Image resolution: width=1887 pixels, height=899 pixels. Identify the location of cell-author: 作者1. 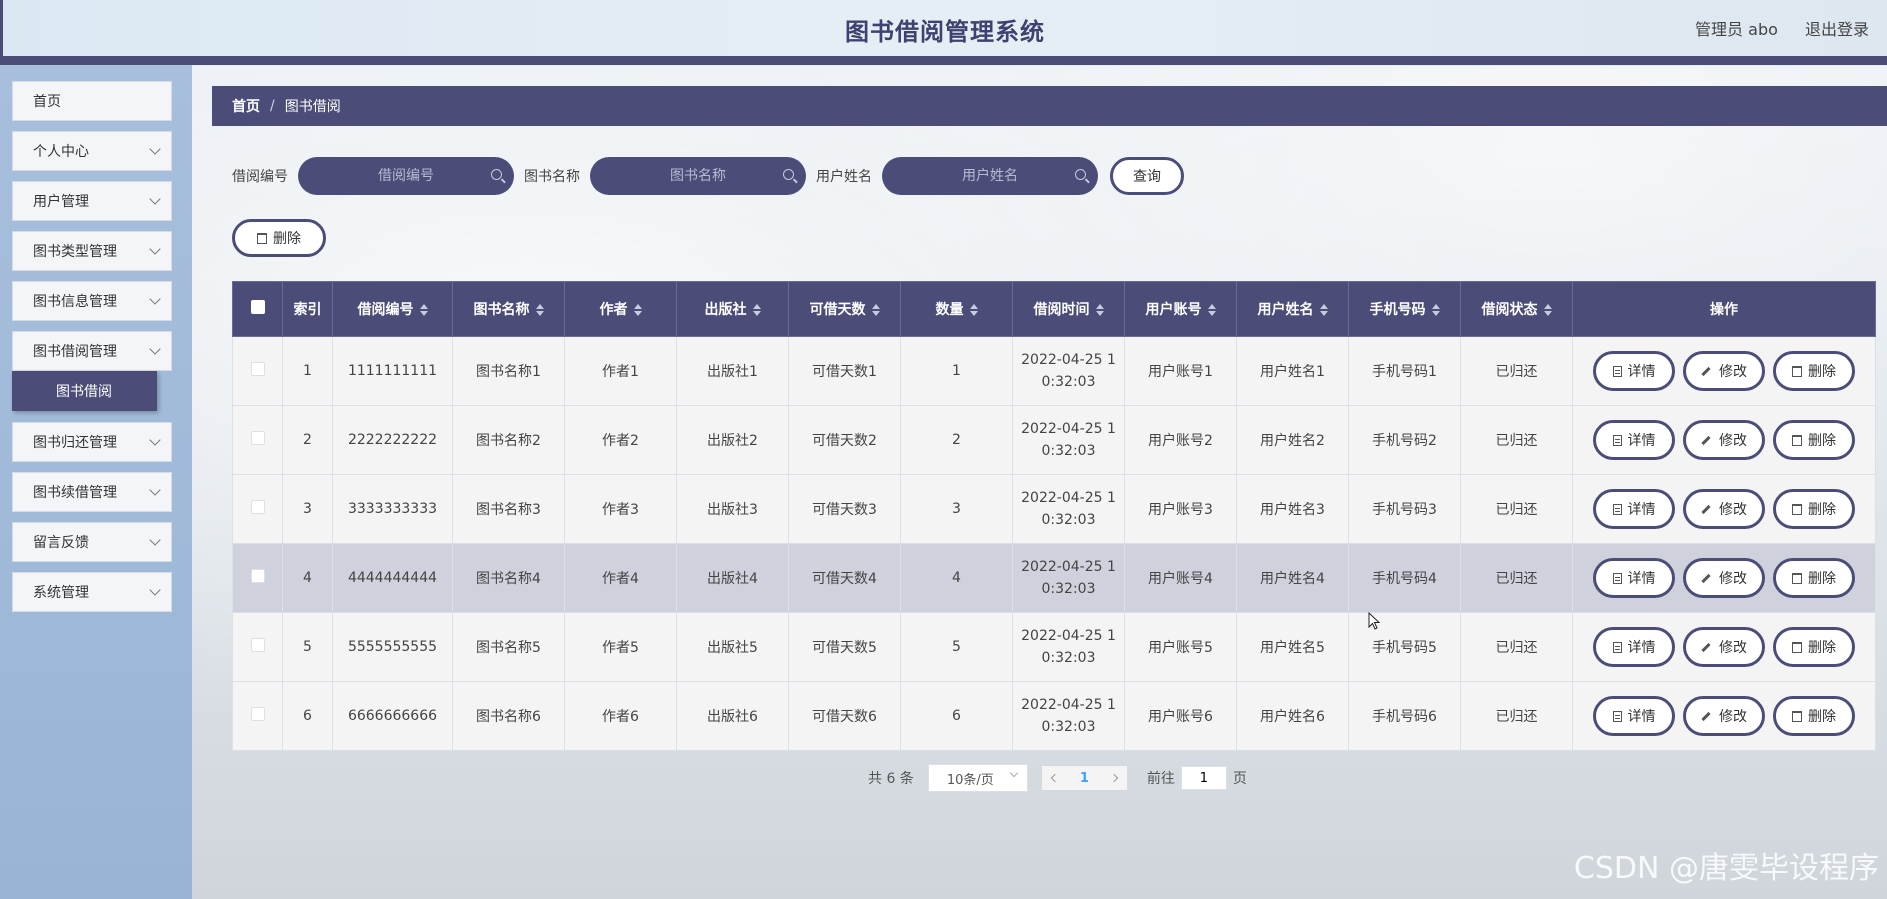
(620, 371).